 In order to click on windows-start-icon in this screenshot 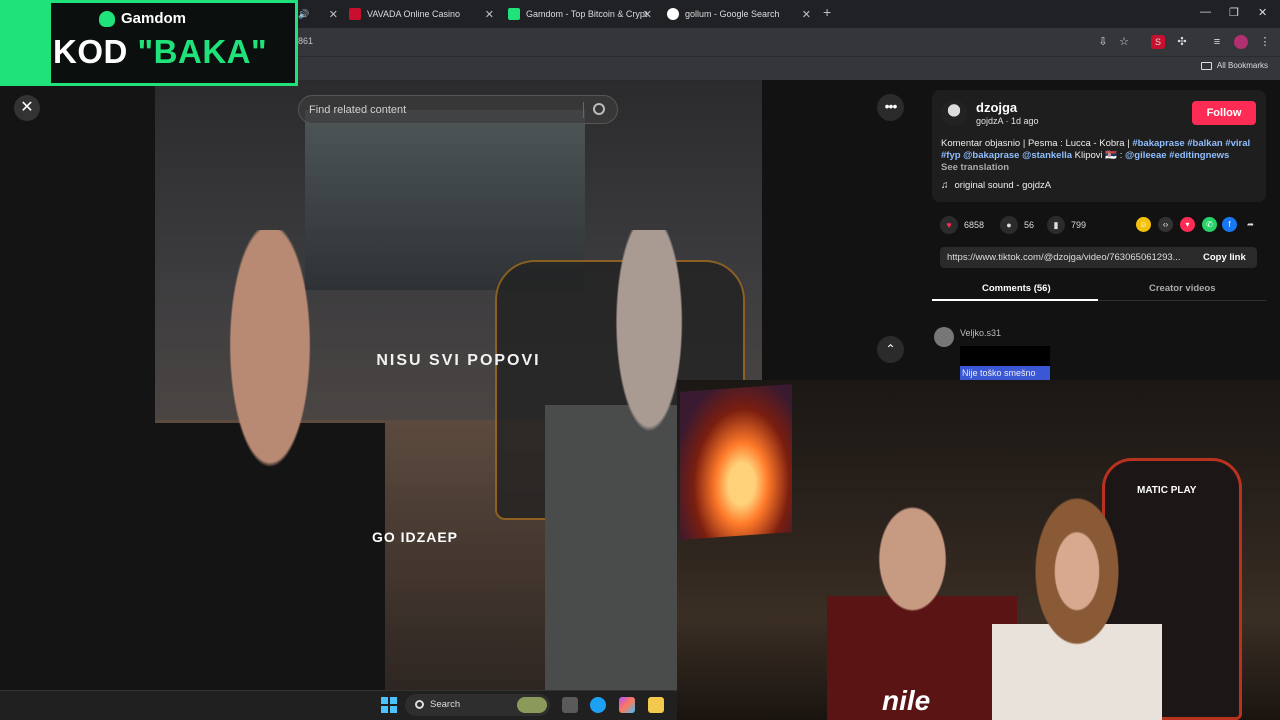, I will do `click(389, 705)`.